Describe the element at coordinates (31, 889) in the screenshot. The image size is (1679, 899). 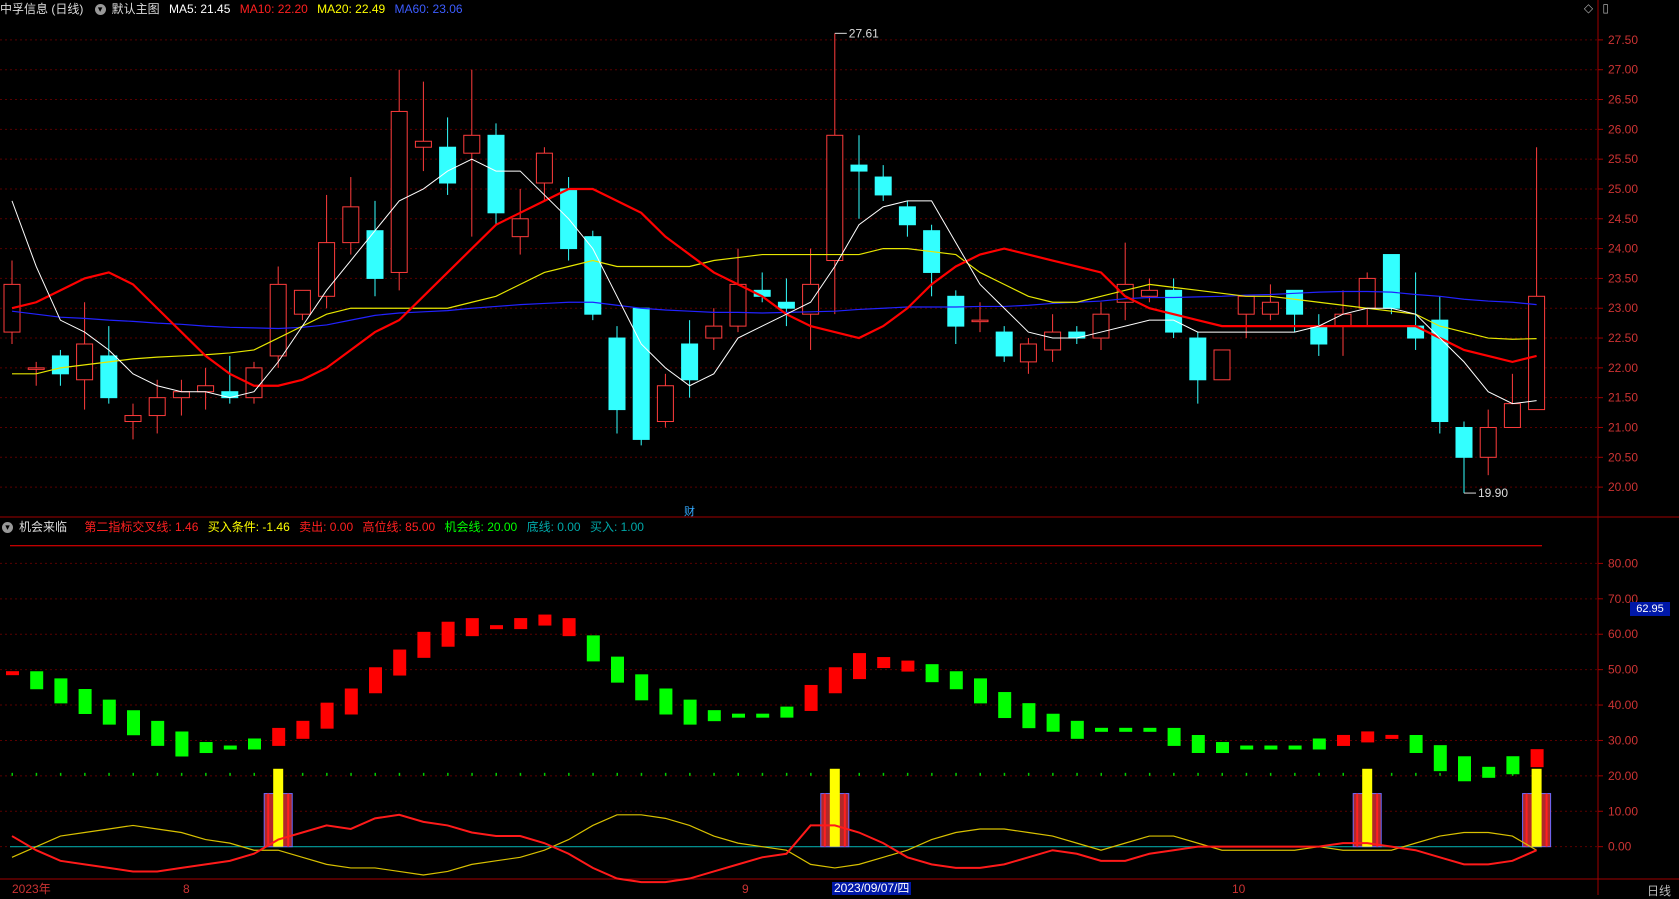
I see `x-label-year: 2023年` at that location.